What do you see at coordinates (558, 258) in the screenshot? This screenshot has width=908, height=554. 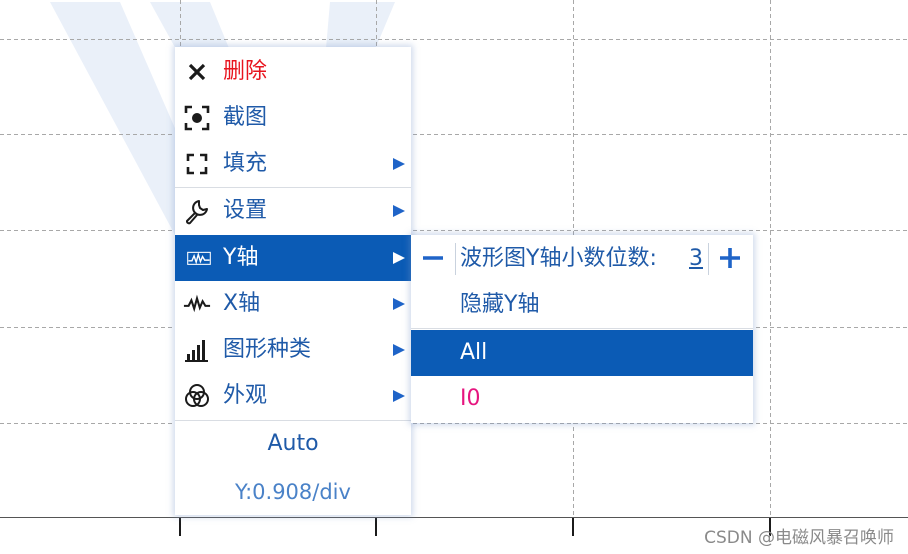 I see `decimal-places-label: 波形图Y轴小数位数:` at bounding box center [558, 258].